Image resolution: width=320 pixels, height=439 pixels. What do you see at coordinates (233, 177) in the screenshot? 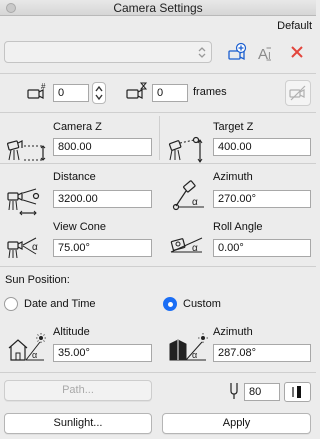
I see `azimuth-label: Azimuth` at bounding box center [233, 177].